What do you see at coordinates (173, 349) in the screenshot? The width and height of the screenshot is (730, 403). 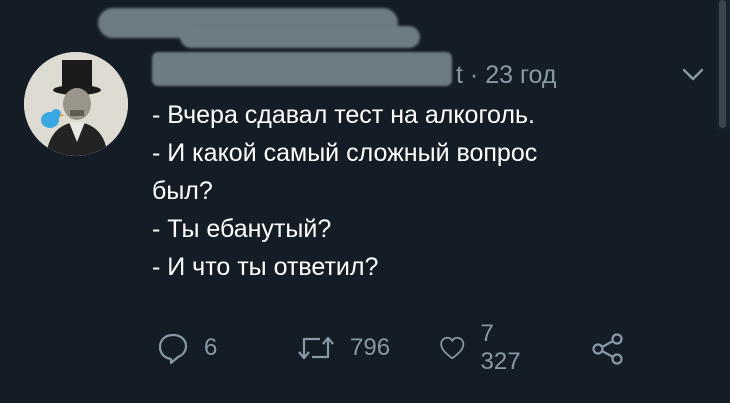 I see `reply-icon` at bounding box center [173, 349].